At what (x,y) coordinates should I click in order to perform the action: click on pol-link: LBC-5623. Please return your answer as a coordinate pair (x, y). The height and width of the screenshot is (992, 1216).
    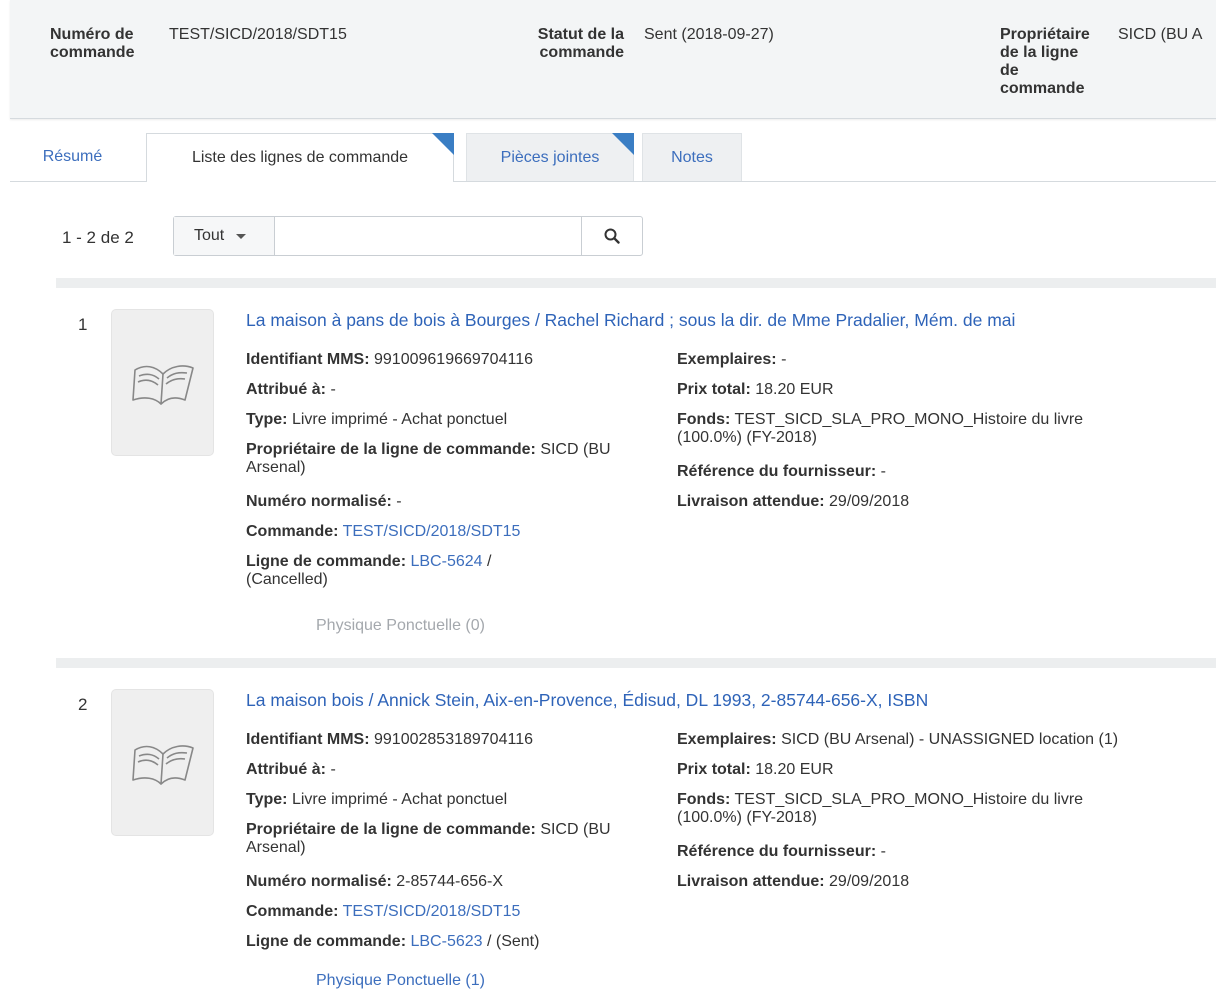
    Looking at the image, I should click on (446, 941).